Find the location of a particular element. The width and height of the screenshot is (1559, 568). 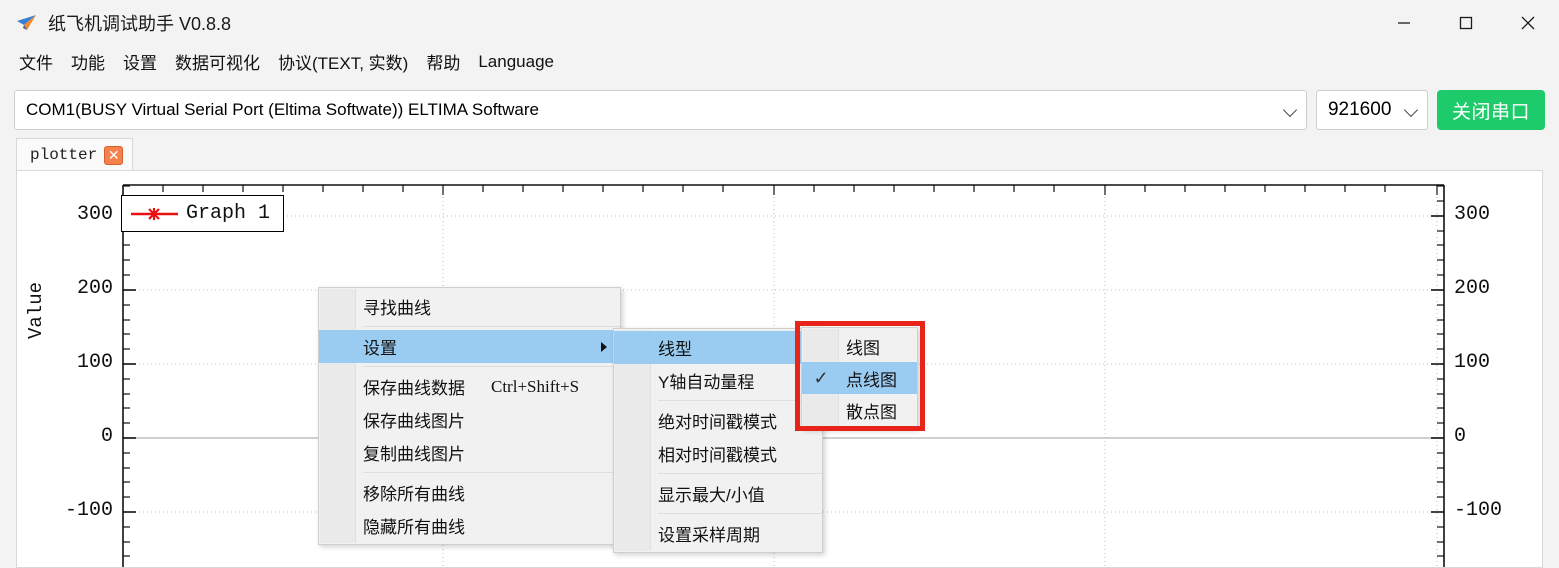

menu-item-line-type: 线型 is located at coordinates (718, 347).